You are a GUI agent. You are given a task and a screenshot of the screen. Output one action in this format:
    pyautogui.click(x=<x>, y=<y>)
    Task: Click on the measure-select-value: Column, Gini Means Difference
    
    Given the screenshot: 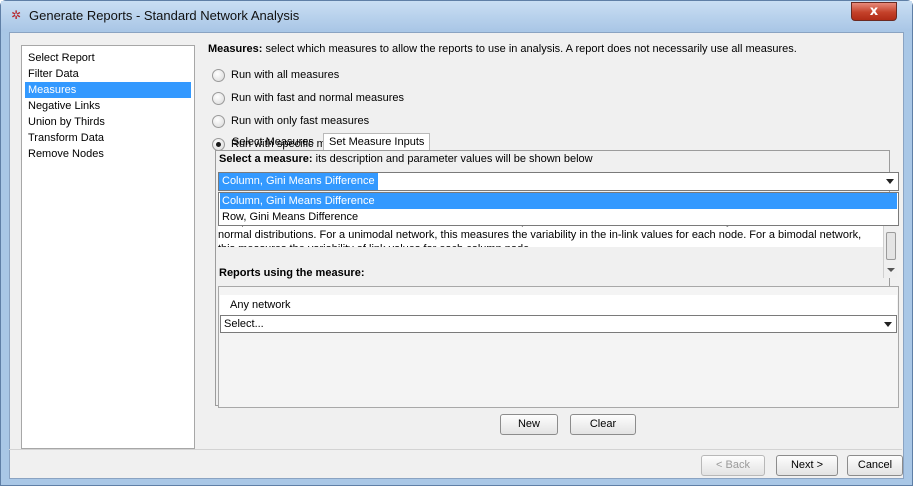 What is the action you would take?
    pyautogui.click(x=298, y=181)
    